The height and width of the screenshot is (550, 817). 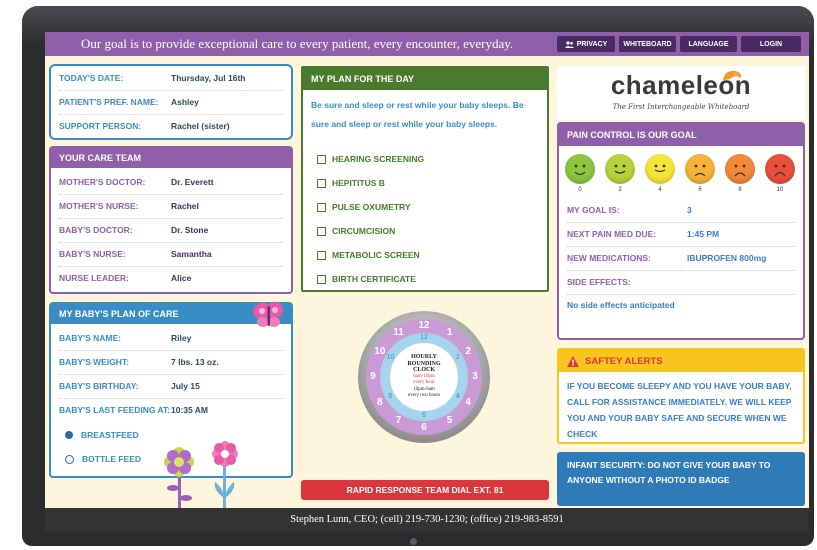 I want to click on baby-row: BABY'S NAME: Riley, so click(x=171, y=338).